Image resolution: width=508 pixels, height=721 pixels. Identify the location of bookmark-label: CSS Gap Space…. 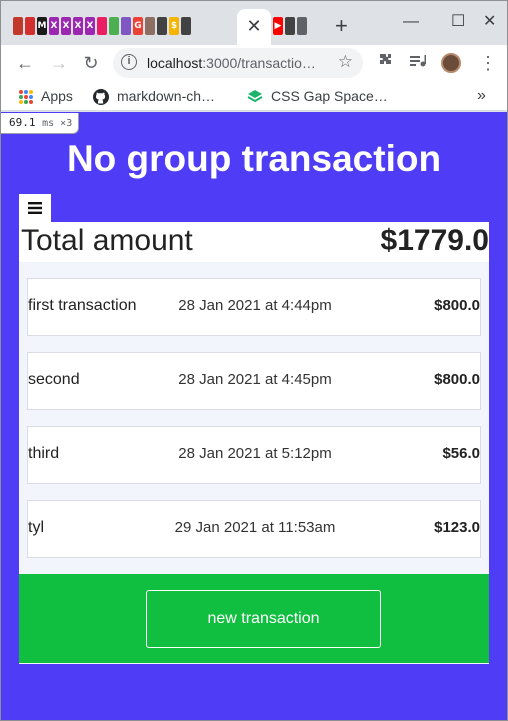
(329, 96).